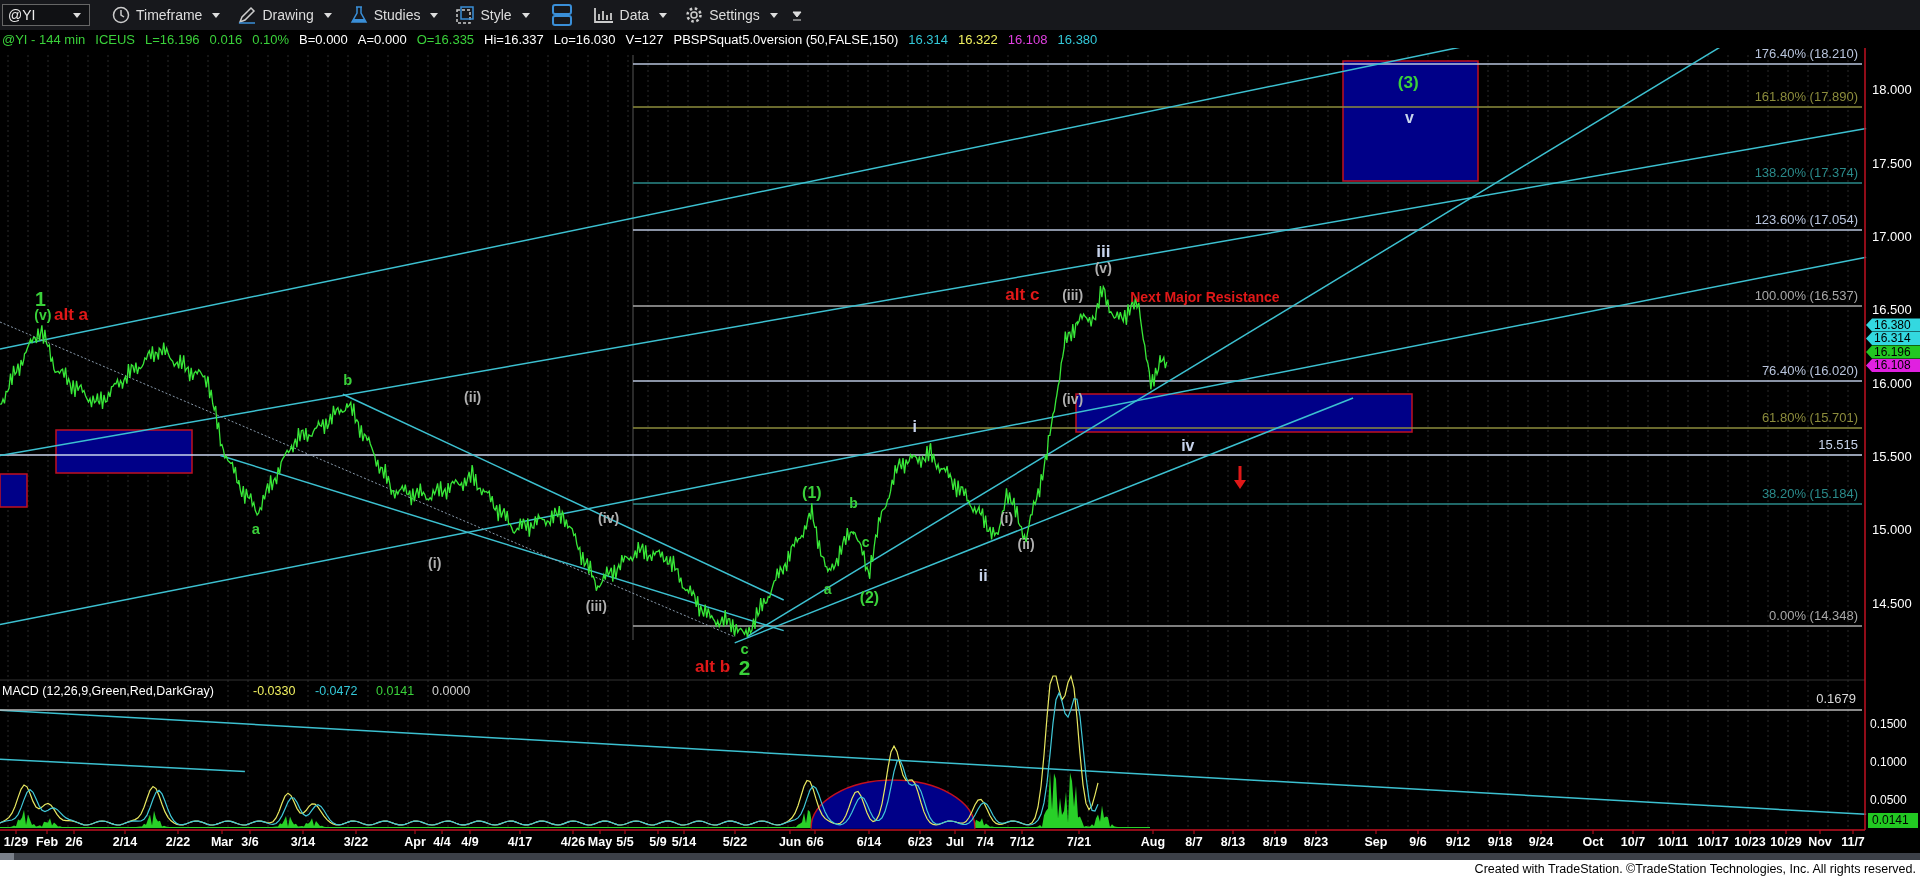 Image resolution: width=1920 pixels, height=878 pixels. Describe the element at coordinates (1892, 383) in the screenshot. I see `price-axis-label: 16.000` at that location.